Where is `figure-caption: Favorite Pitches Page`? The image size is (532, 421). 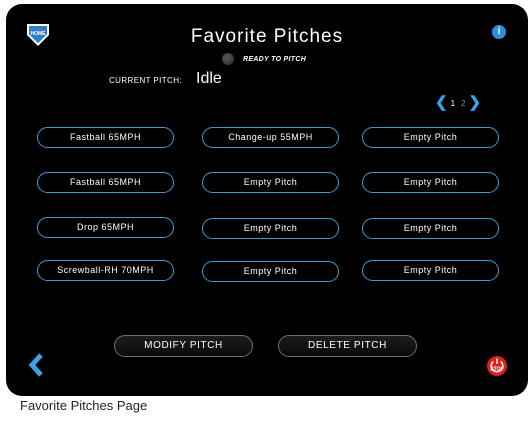 figure-caption: Favorite Pitches Page is located at coordinates (84, 405).